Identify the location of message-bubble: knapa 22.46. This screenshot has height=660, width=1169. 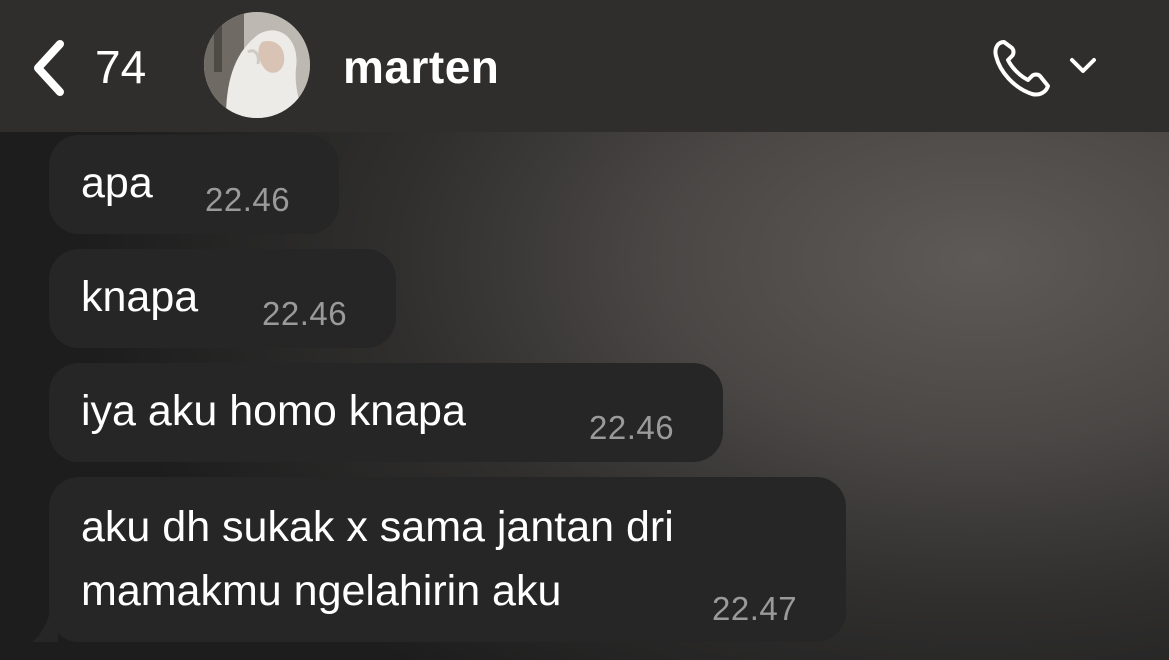
(222, 298).